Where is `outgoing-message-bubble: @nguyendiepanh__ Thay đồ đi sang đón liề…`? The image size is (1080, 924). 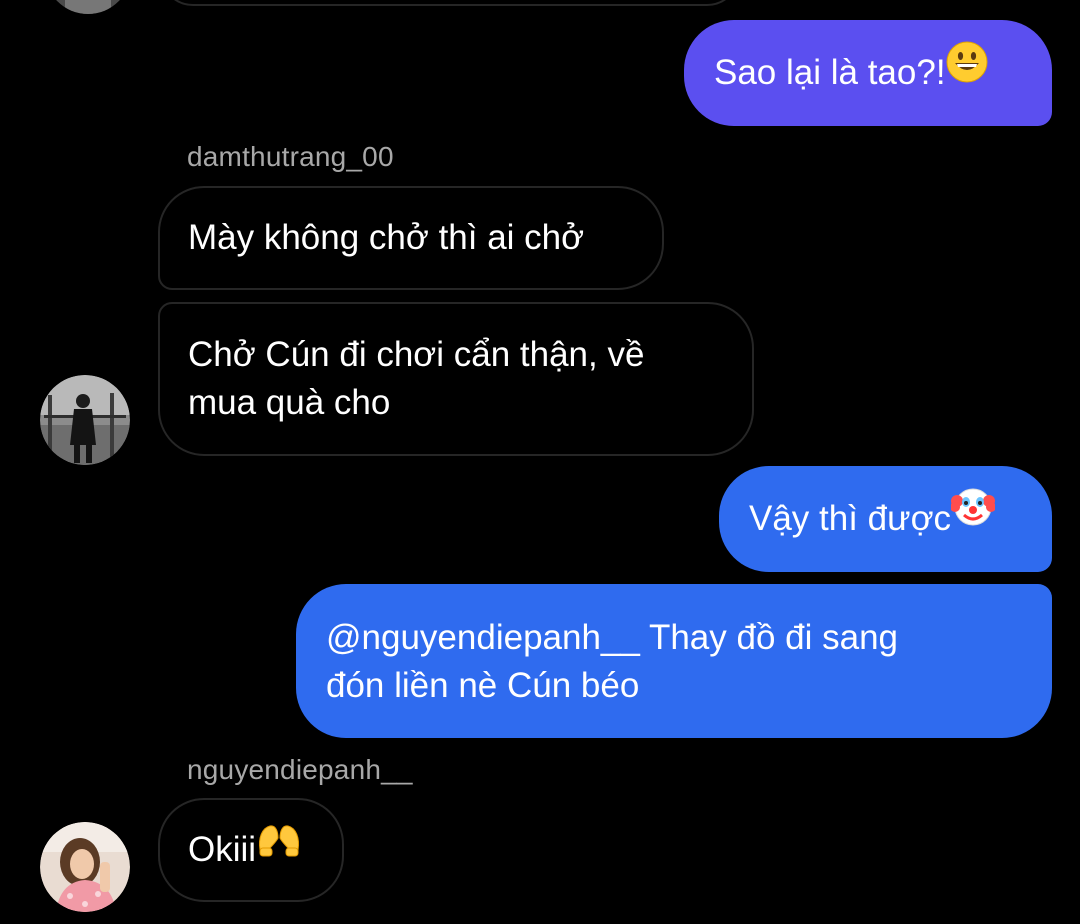 outgoing-message-bubble: @nguyendiepanh__ Thay đồ đi sang đón liề… is located at coordinates (674, 661).